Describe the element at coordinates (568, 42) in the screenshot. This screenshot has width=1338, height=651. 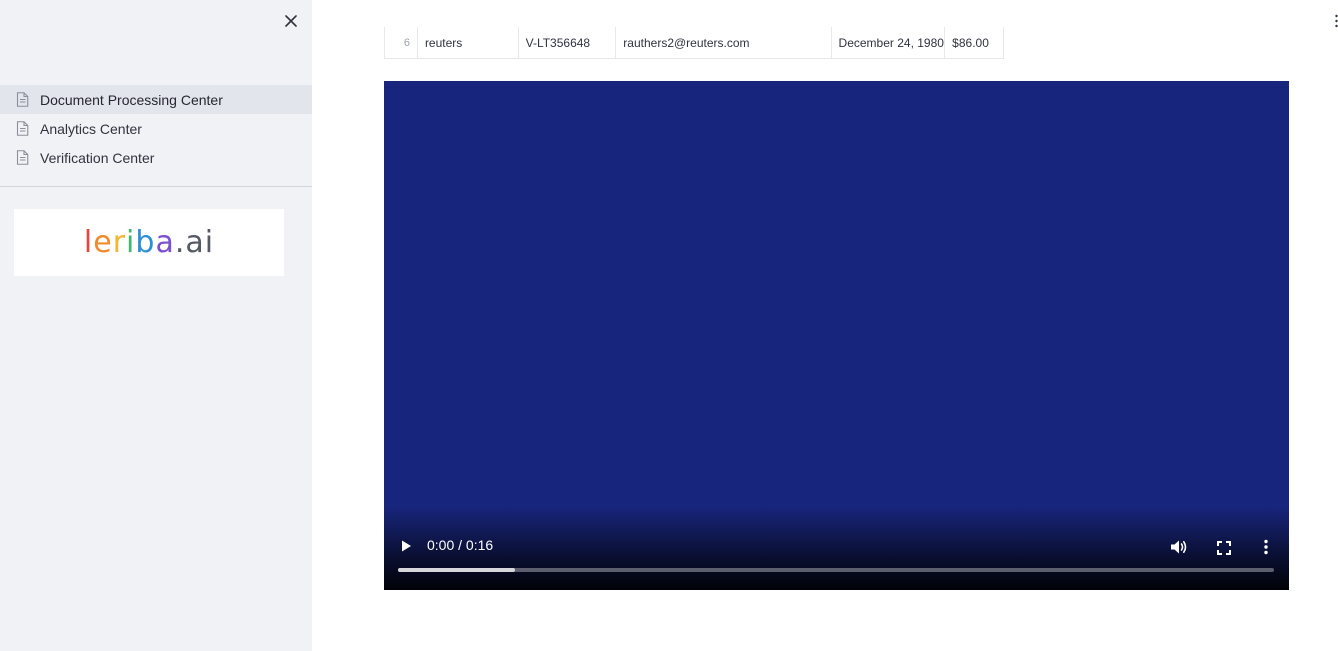
I see `cell-code: V-LT356648` at that location.